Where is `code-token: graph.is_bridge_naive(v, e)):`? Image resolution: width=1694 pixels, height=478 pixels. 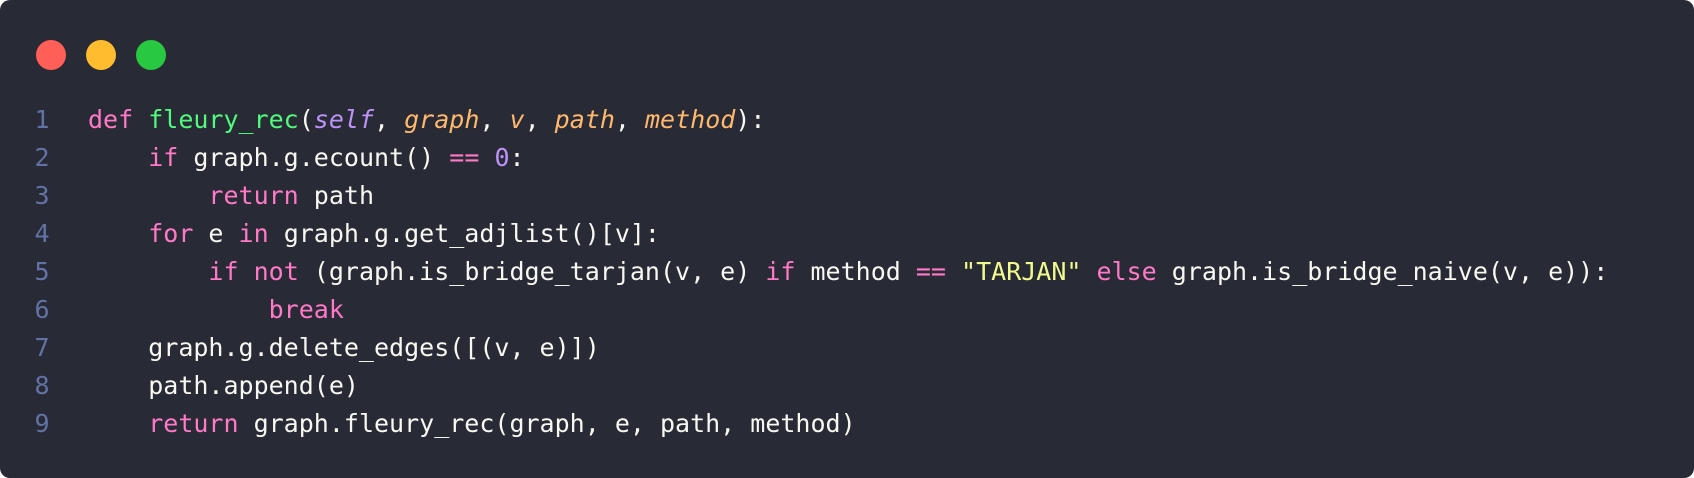 code-token: graph.is_bridge_naive(v, e)): is located at coordinates (1382, 271).